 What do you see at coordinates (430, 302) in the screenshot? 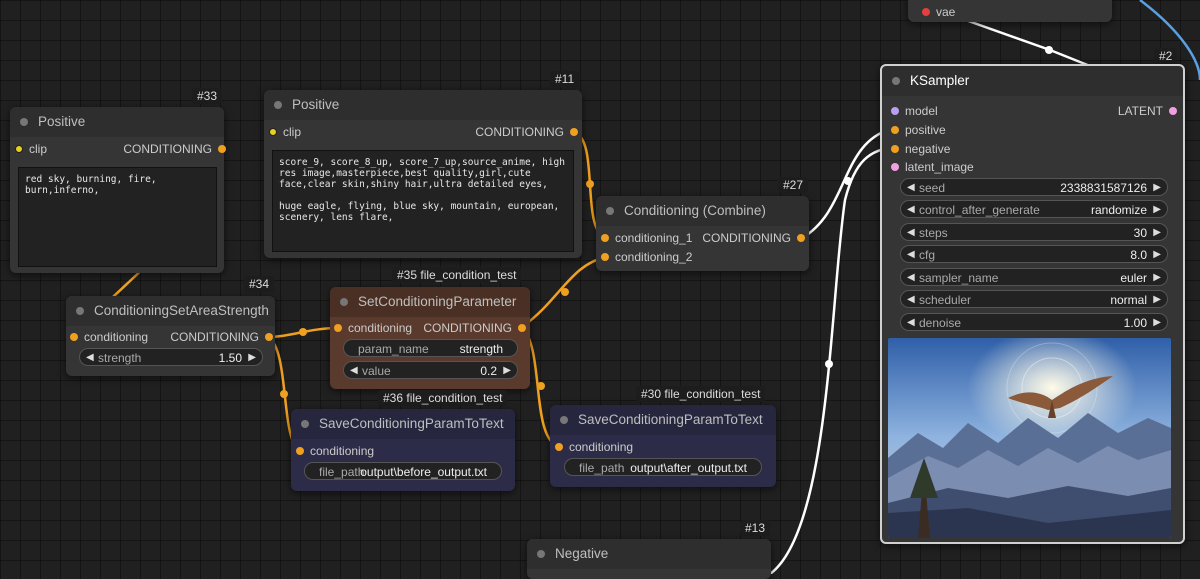
I see `node-title: SetConditioningParameter` at bounding box center [430, 302].